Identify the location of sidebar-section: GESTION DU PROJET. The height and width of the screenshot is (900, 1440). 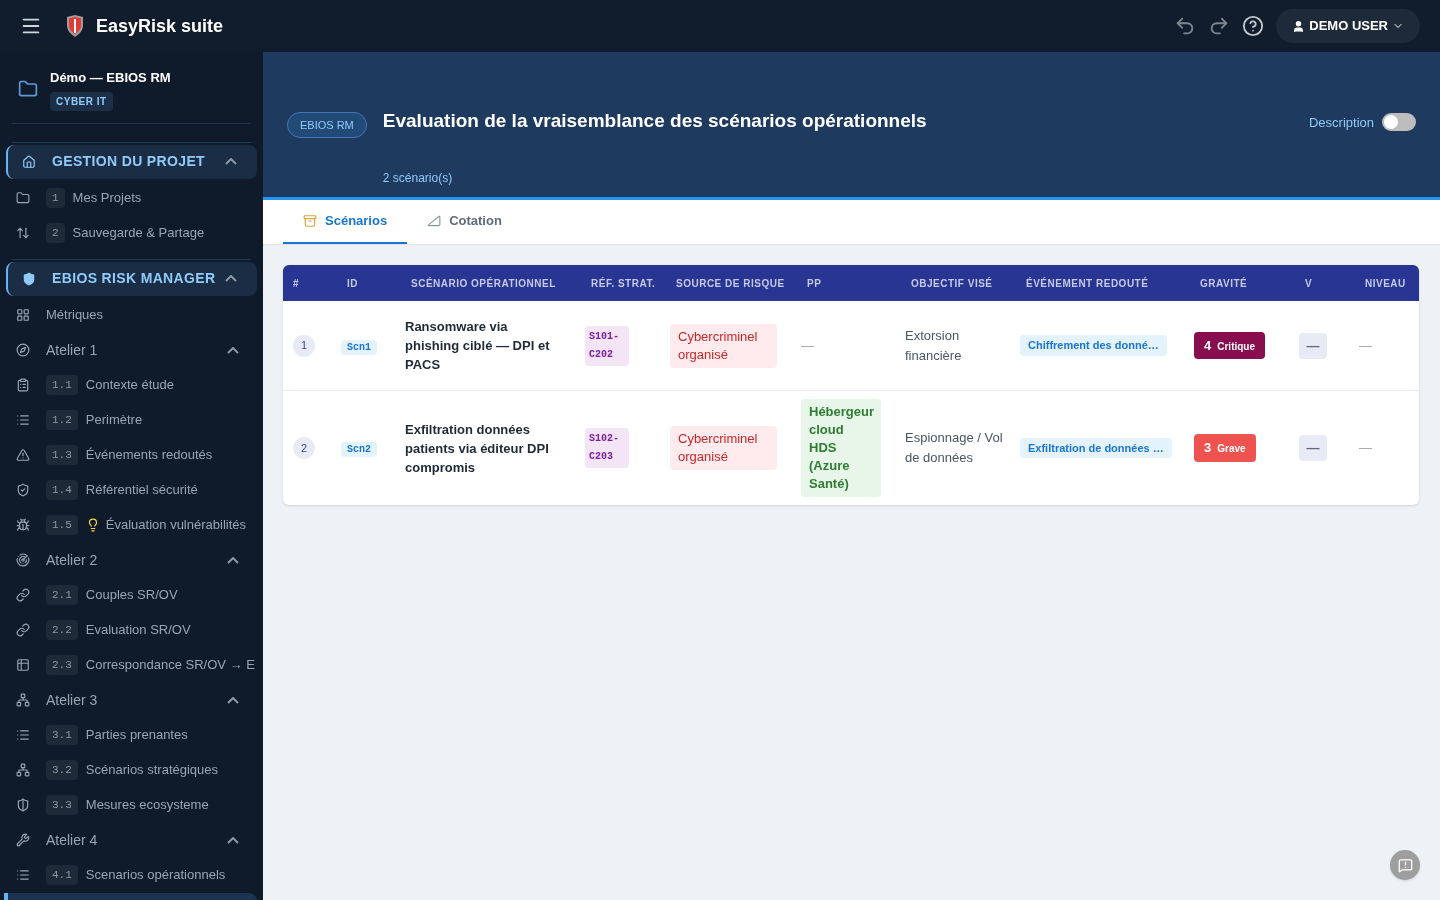
(131, 161).